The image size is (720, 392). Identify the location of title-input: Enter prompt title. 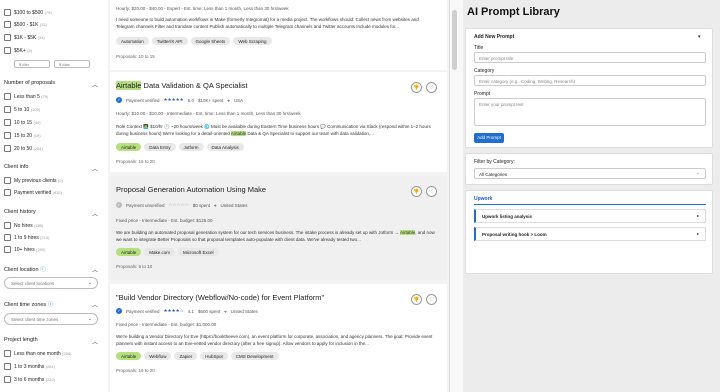
(590, 57).